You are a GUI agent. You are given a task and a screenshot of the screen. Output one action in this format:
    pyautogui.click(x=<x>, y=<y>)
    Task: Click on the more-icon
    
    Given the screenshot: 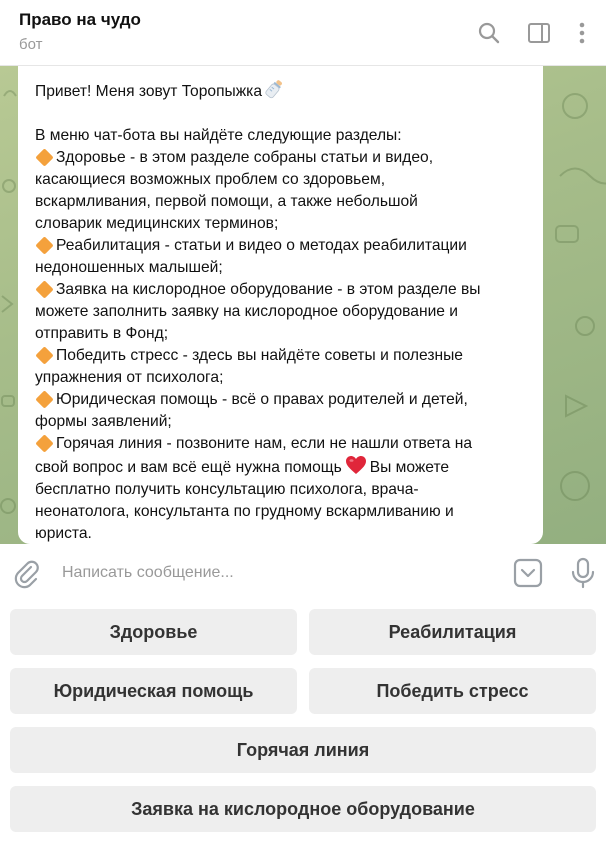 What is the action you would take?
    pyautogui.click(x=582, y=33)
    